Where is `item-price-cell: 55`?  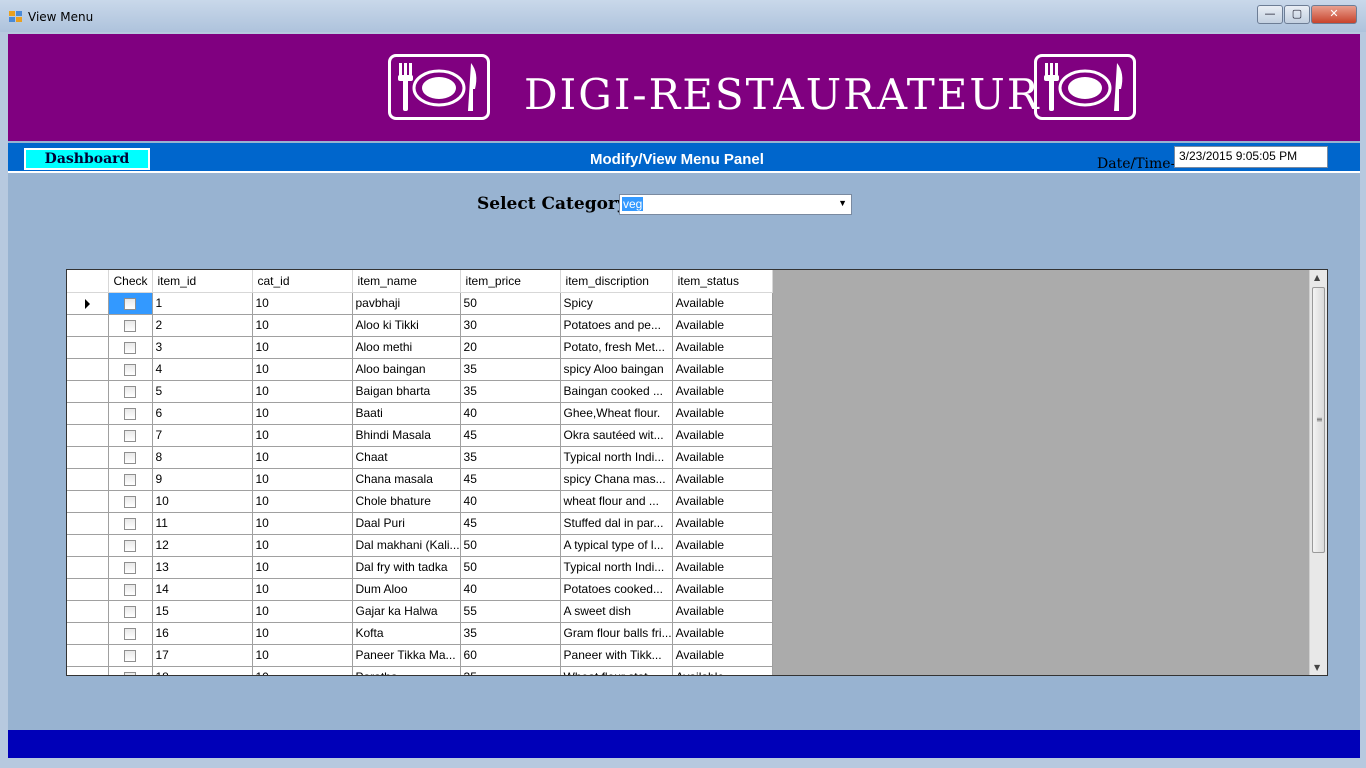
item-price-cell: 55 is located at coordinates (510, 611).